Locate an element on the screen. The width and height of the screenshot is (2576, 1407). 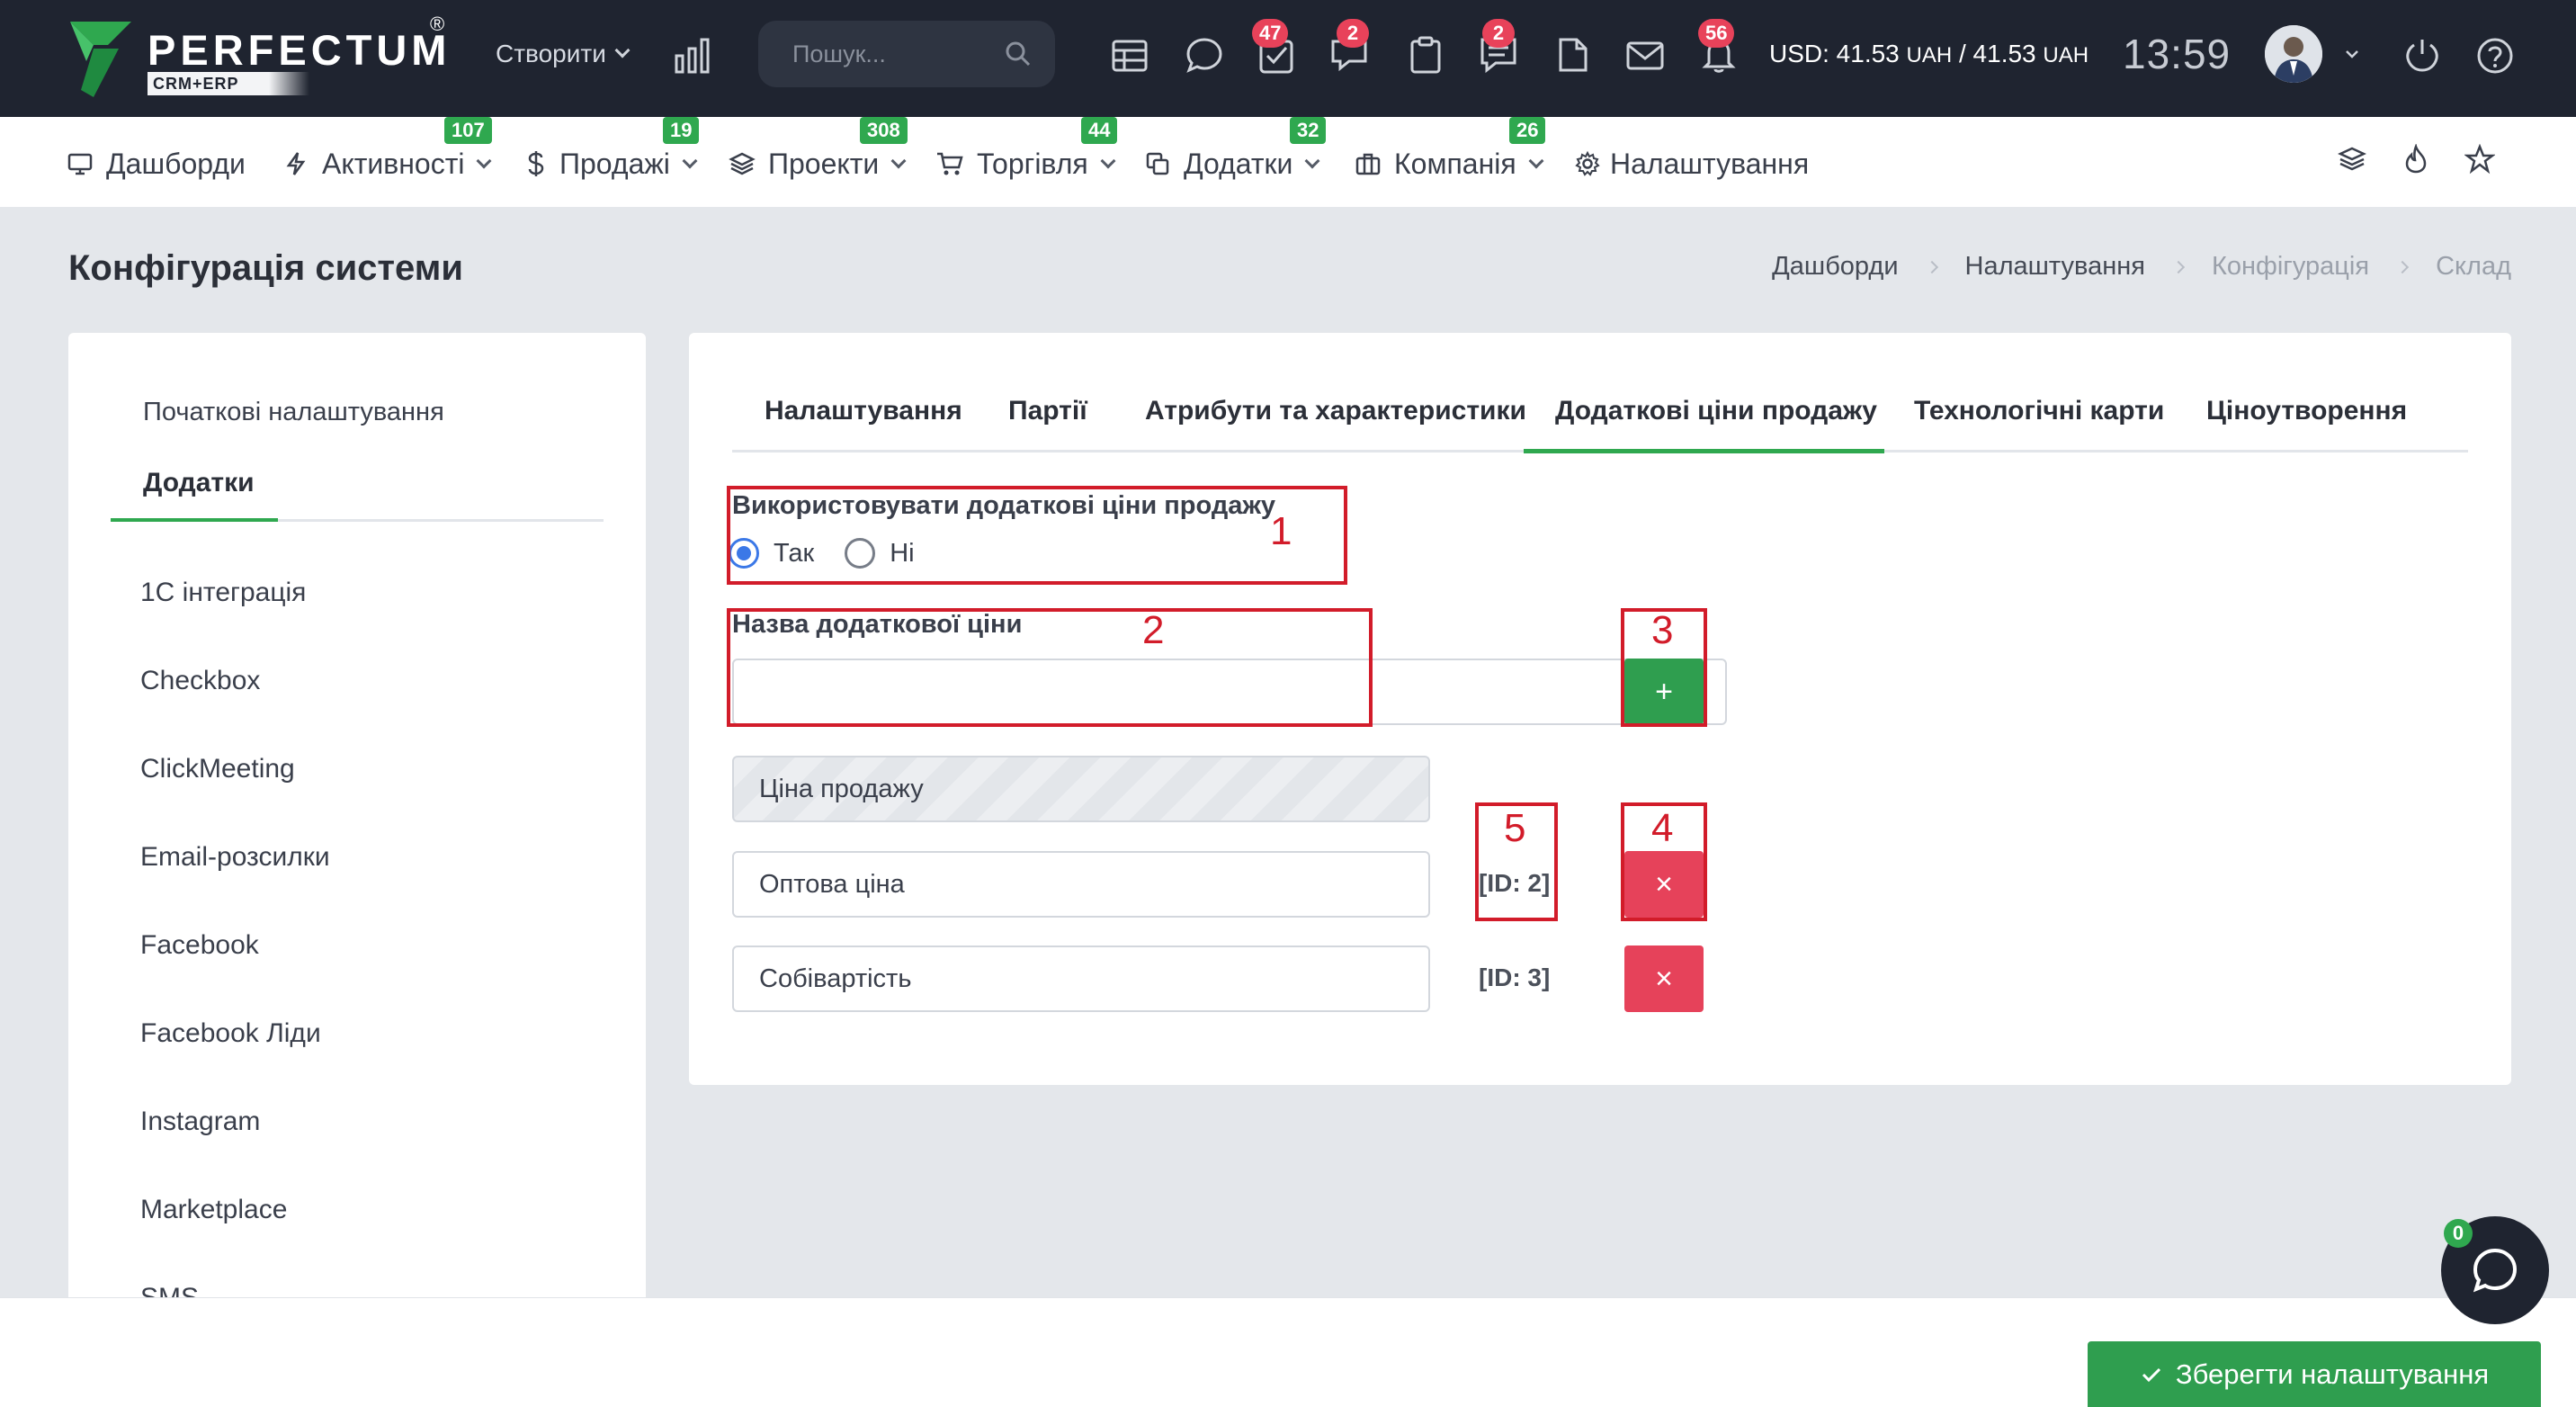
dollar-icon is located at coordinates (536, 163).